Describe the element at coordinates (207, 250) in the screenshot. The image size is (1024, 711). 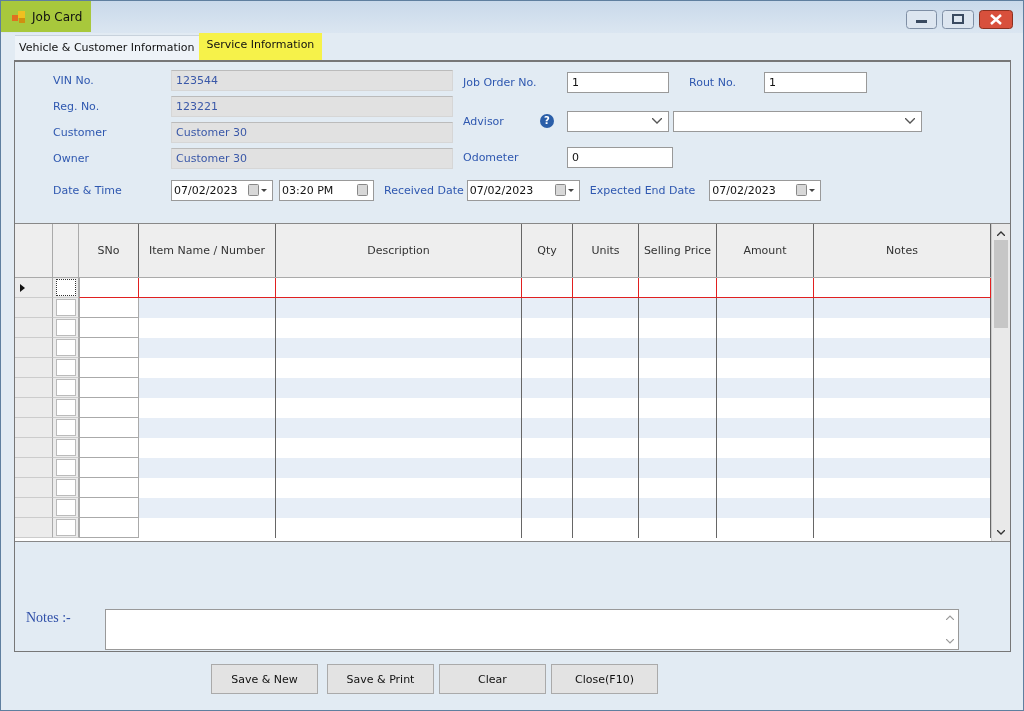
I see `column-header: Item Name / Number` at that location.